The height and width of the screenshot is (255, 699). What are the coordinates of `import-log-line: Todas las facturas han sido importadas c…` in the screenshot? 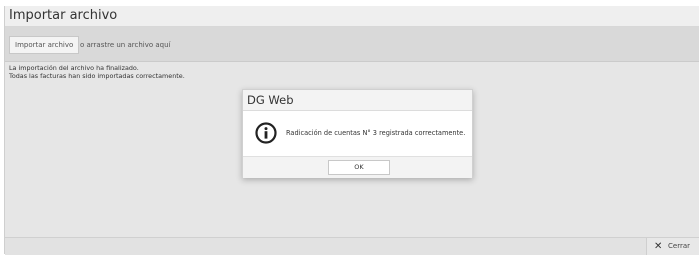 It's located at (97, 75).